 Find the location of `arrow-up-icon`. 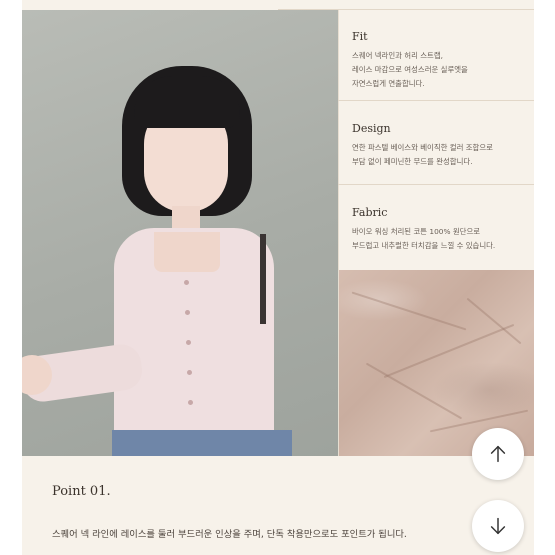

arrow-up-icon is located at coordinates (498, 454).